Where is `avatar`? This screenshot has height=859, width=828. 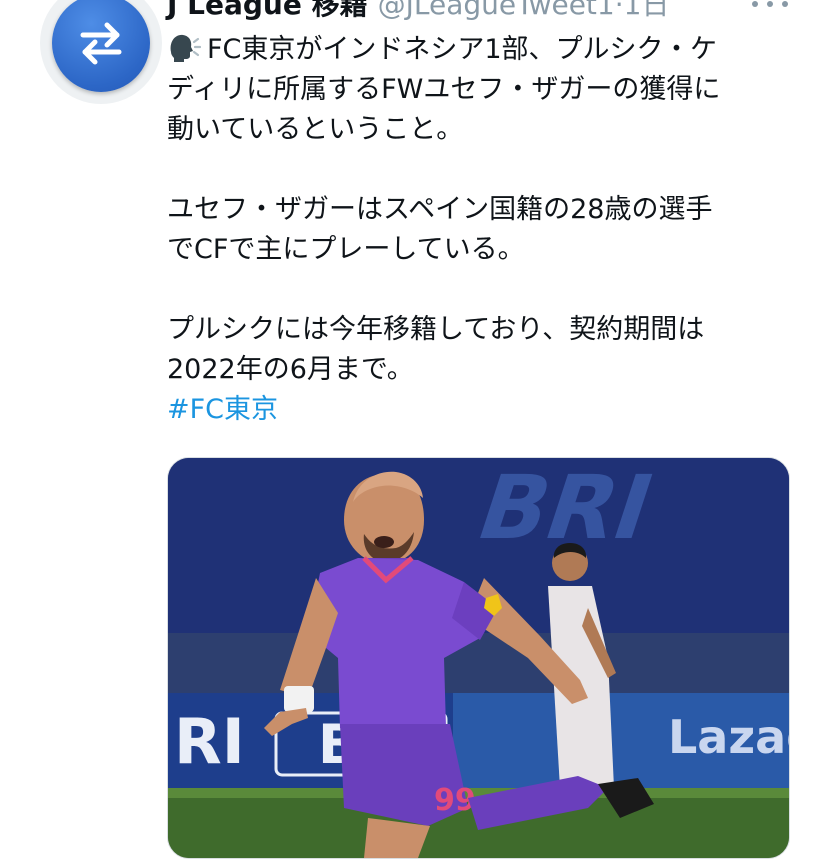
avatar is located at coordinates (101, 52).